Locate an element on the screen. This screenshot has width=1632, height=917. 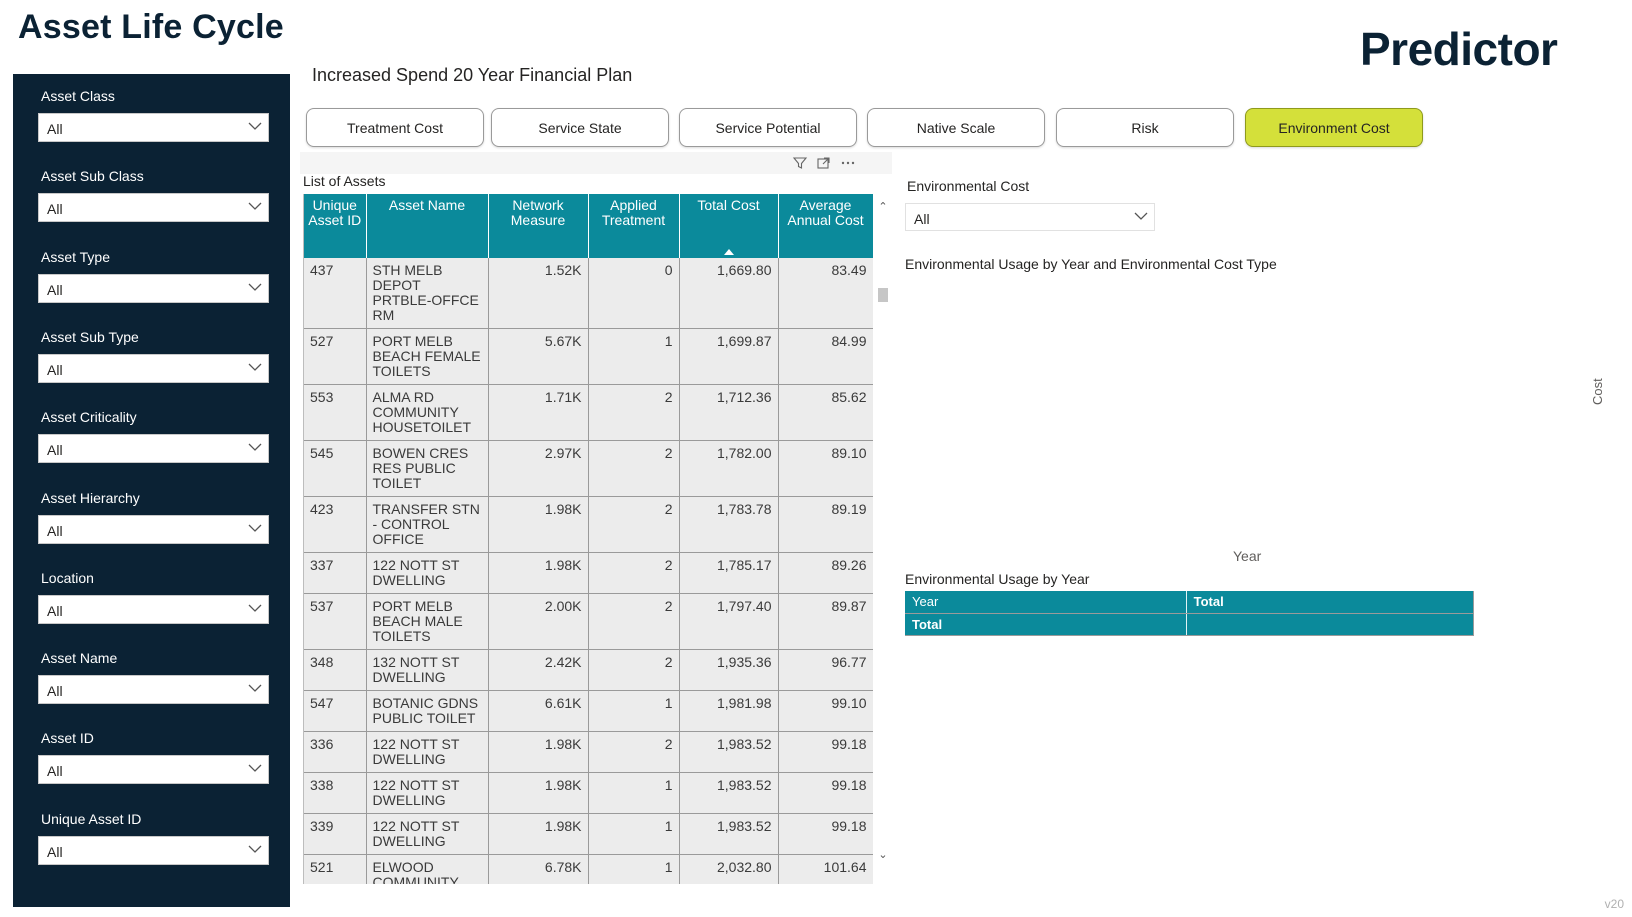
table-cell: 338 is located at coordinates (335, 793).